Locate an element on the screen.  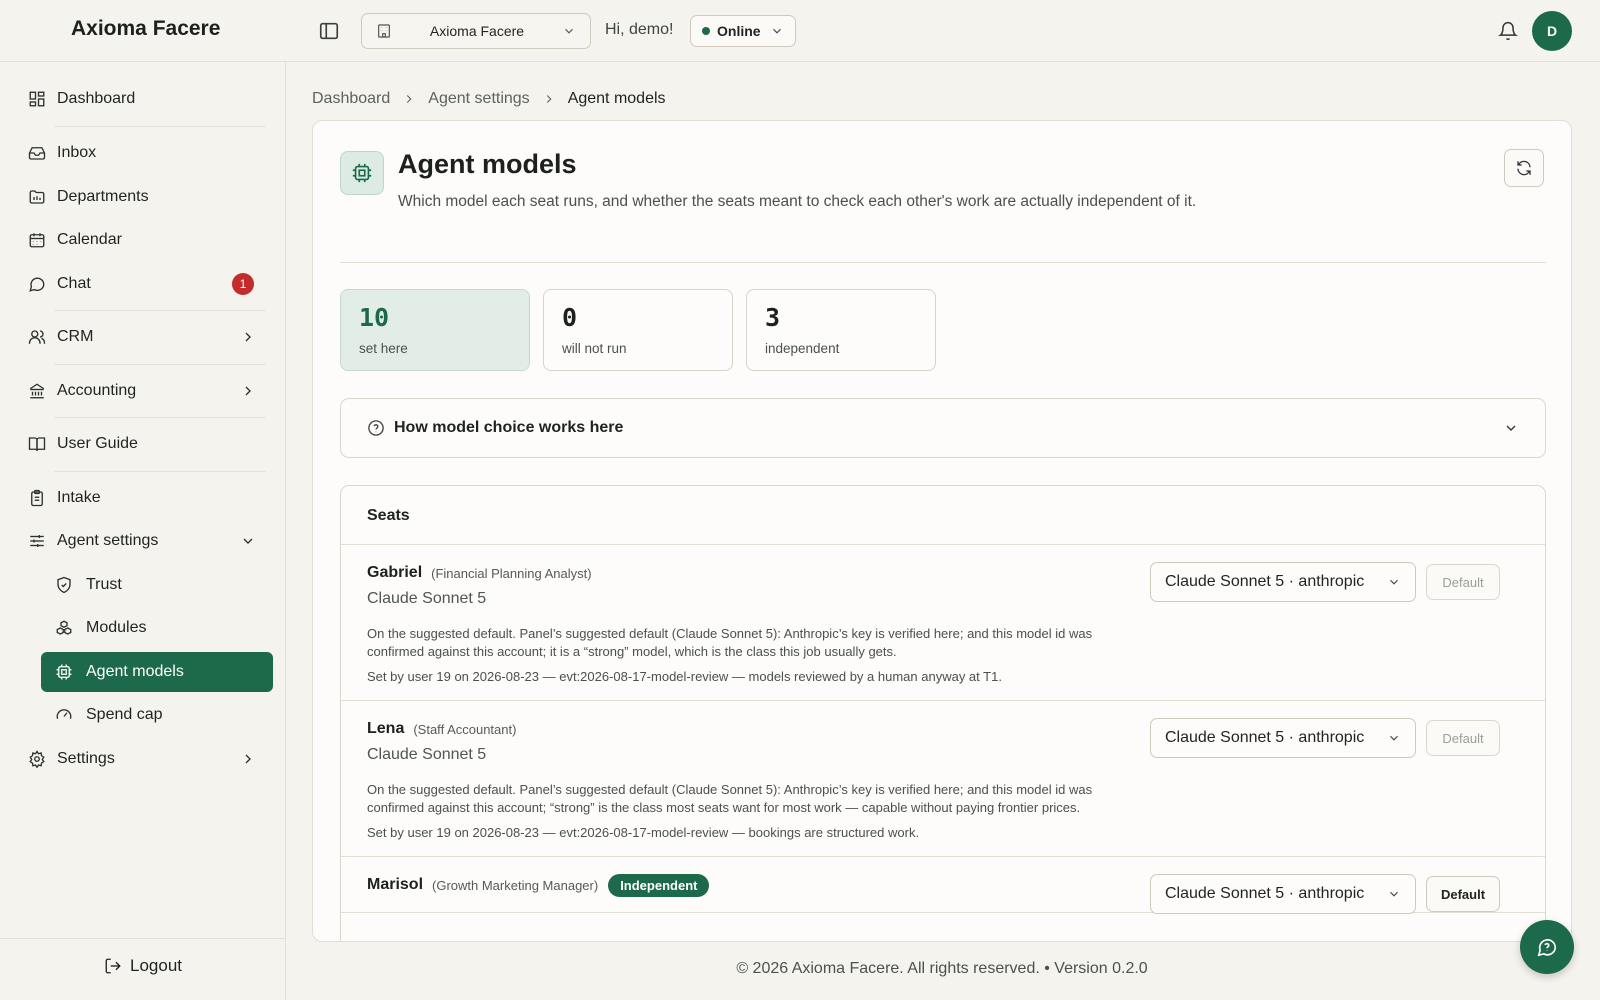
stat-value: 3 is located at coordinates (773, 317).